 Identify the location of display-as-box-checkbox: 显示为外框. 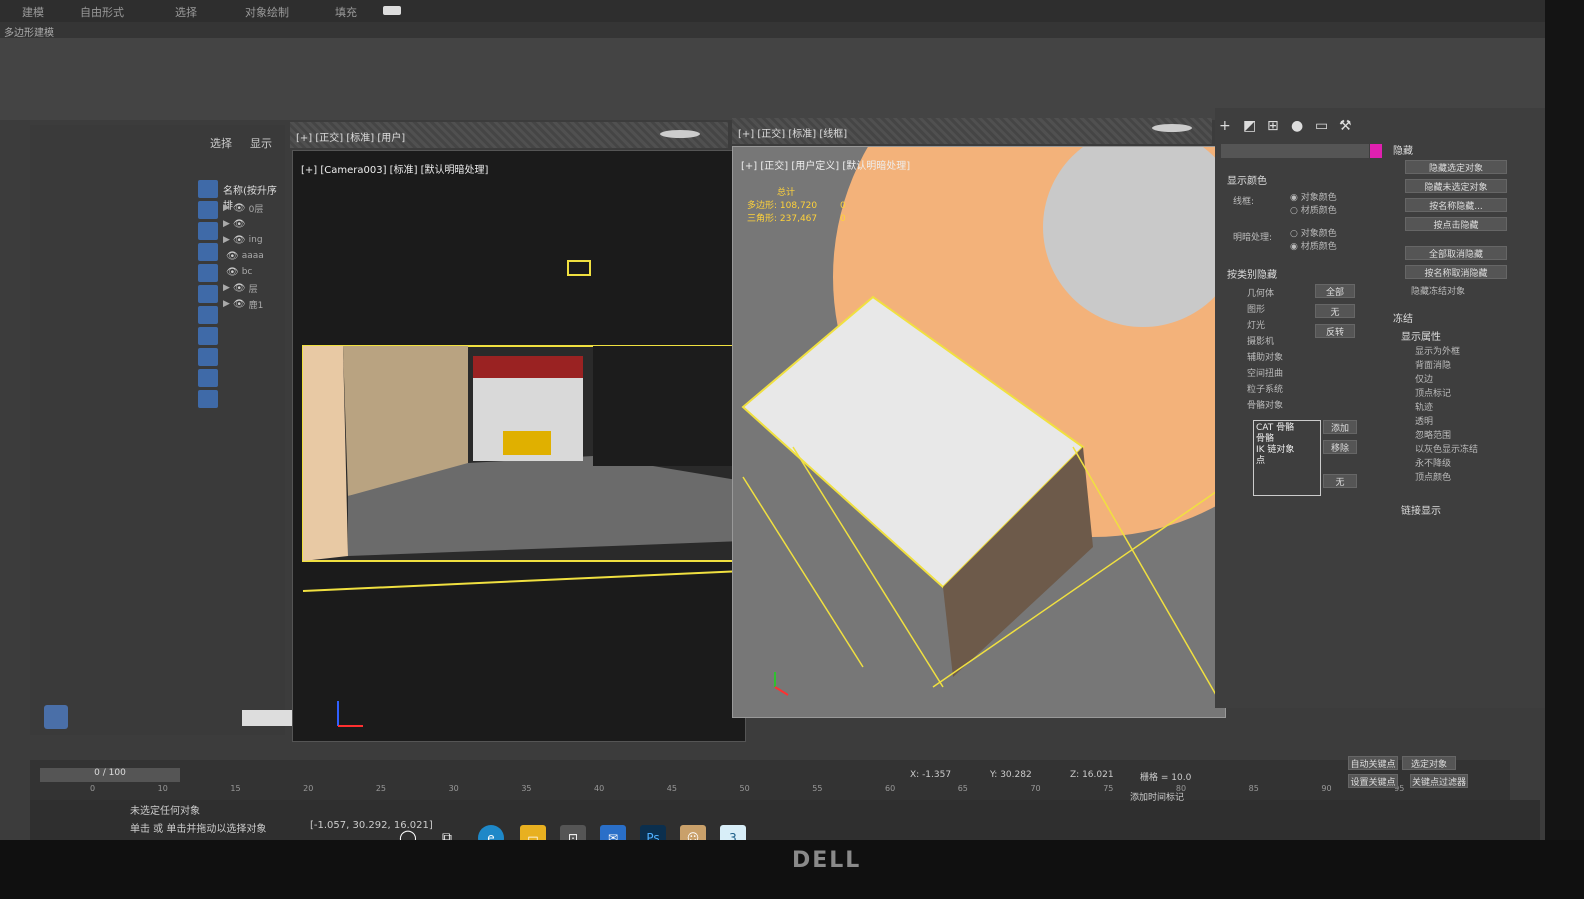
(1437, 350).